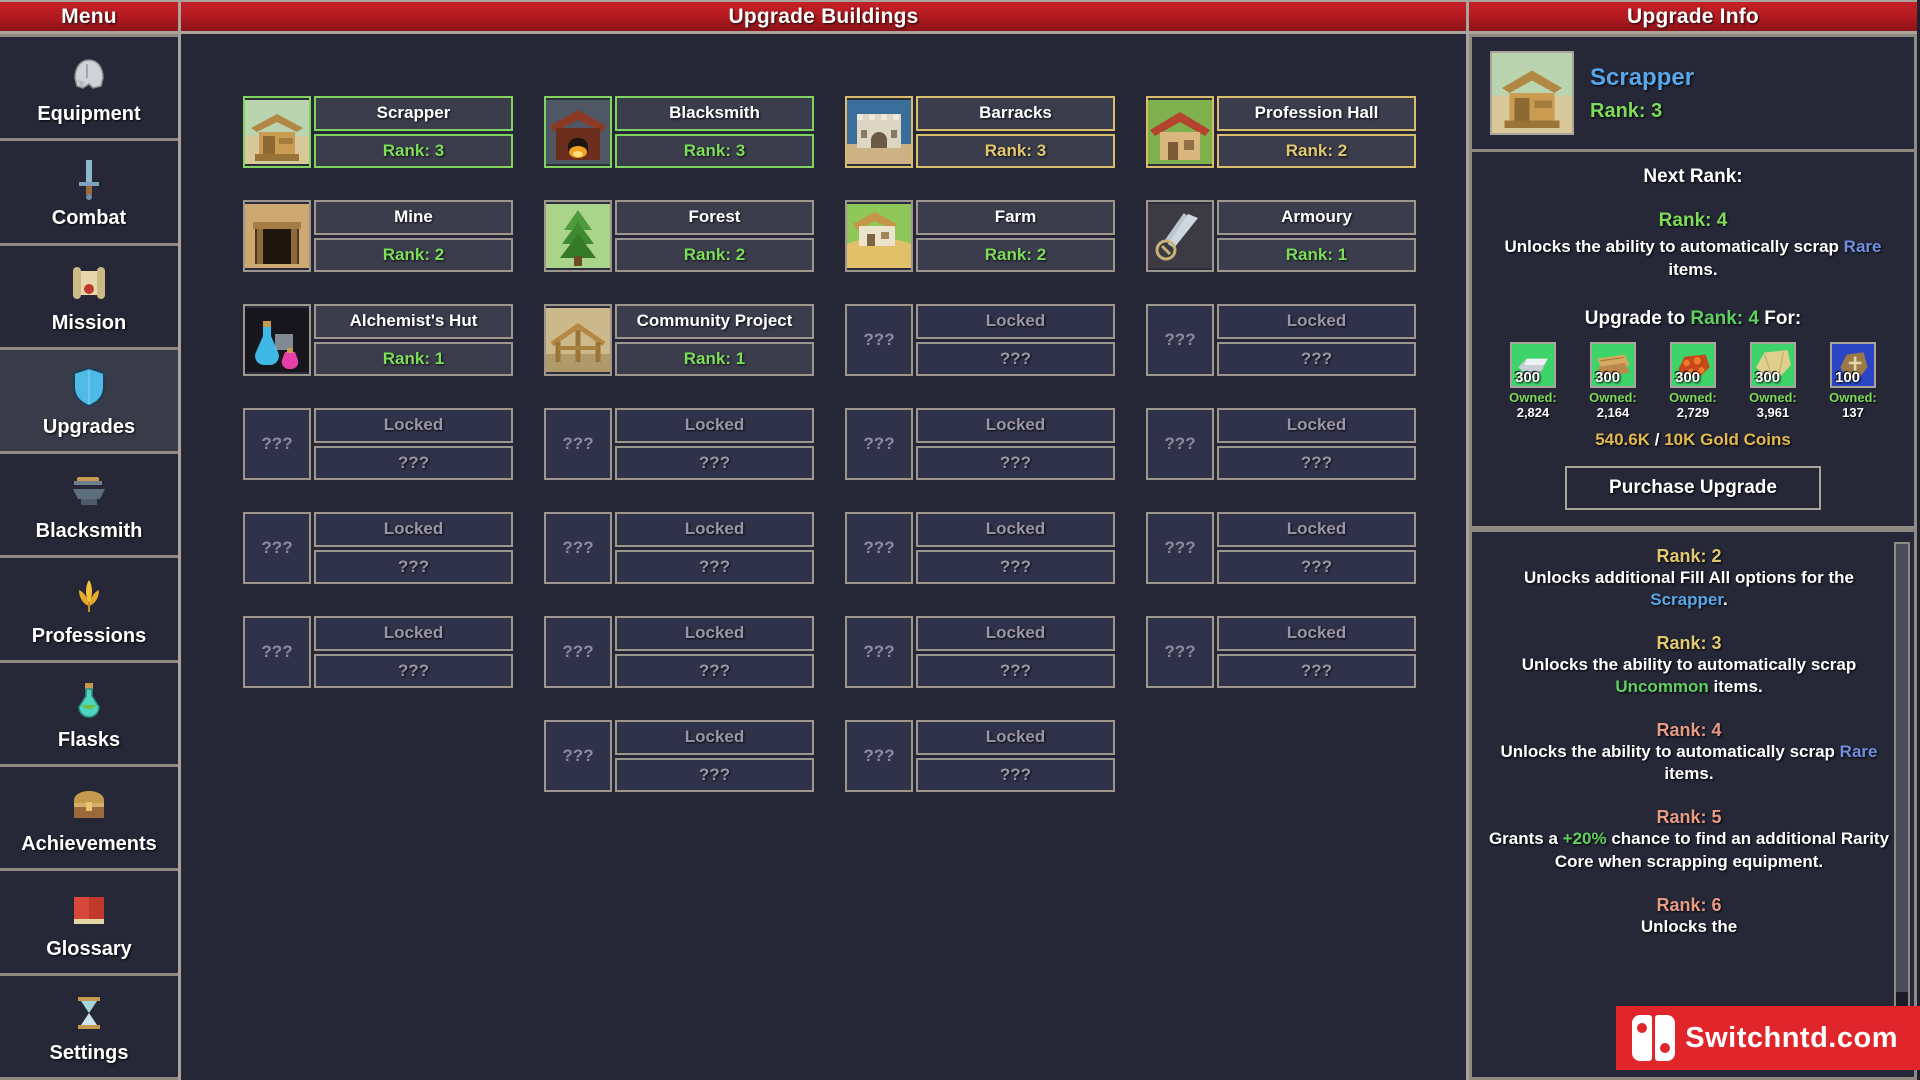 This screenshot has height=1080, width=1920. Describe the element at coordinates (1693, 487) in the screenshot. I see `purchase-upgrade-button: Purchase Upgrade` at that location.